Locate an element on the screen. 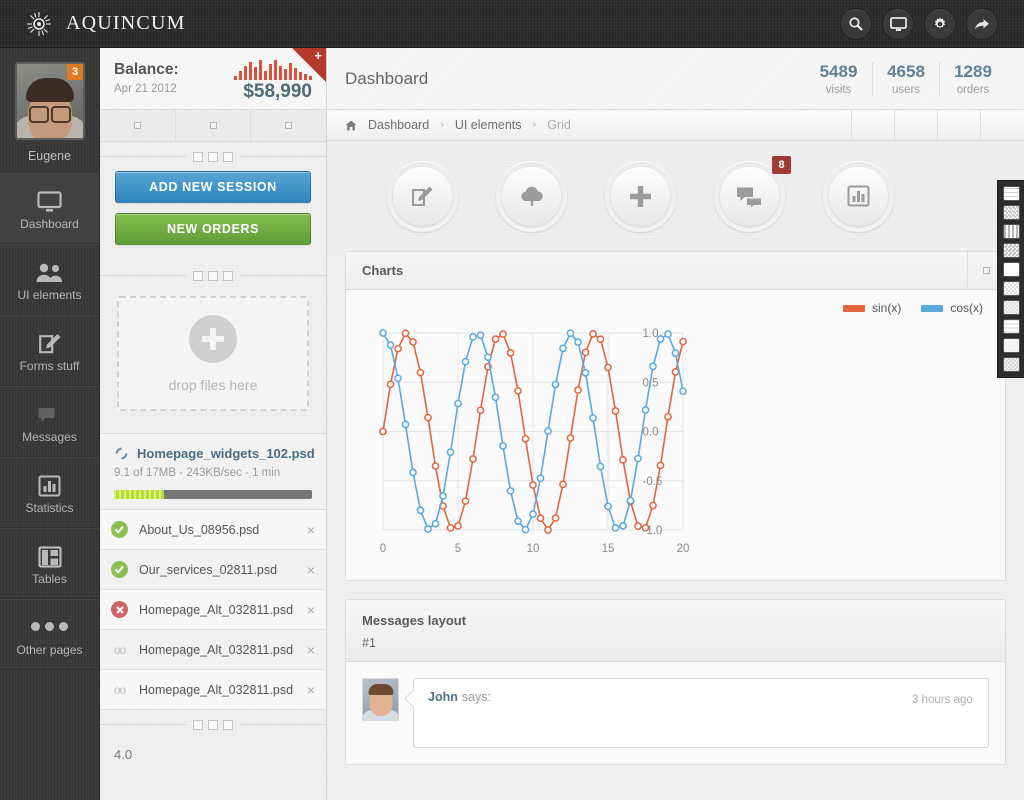  add-new-session-button: ADD NEW SESSION is located at coordinates (213, 187).